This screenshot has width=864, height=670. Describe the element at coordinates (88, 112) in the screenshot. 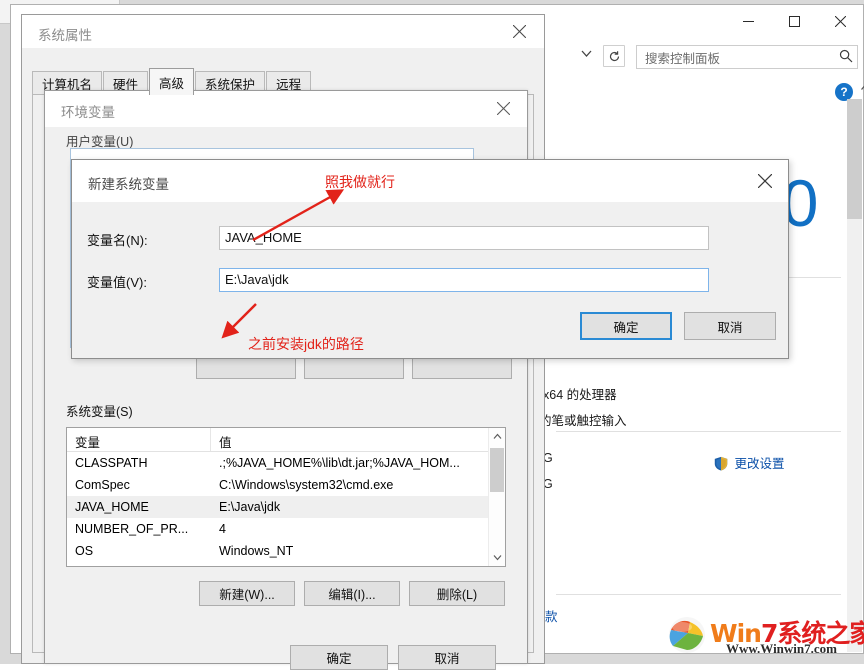

I see `environment-variables-title: 环境变量` at that location.